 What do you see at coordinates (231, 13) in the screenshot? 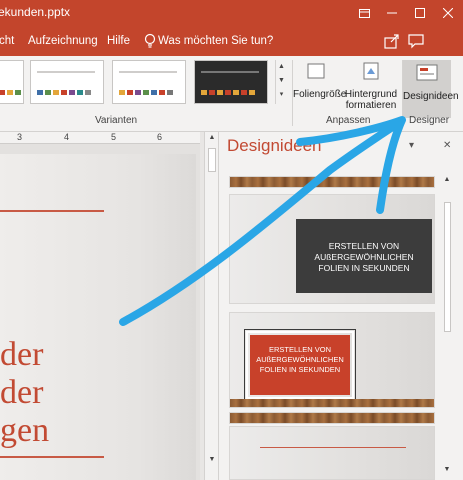
I see `title-bar: ekunden.pptx` at bounding box center [231, 13].